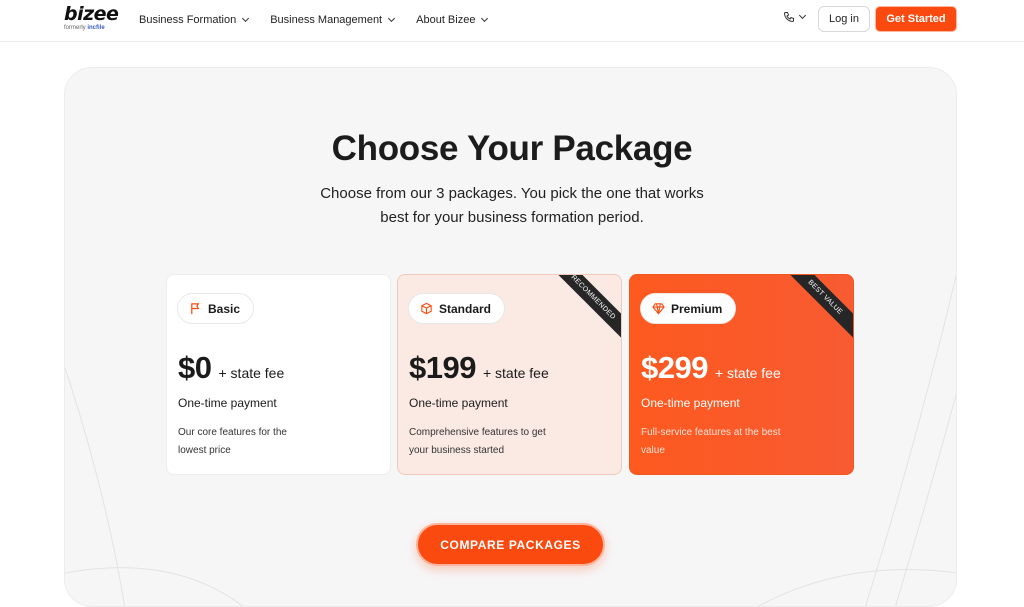 This screenshot has width=1024, height=607. What do you see at coordinates (232, 441) in the screenshot?
I see `package-description: Our core features for the lowest price` at bounding box center [232, 441].